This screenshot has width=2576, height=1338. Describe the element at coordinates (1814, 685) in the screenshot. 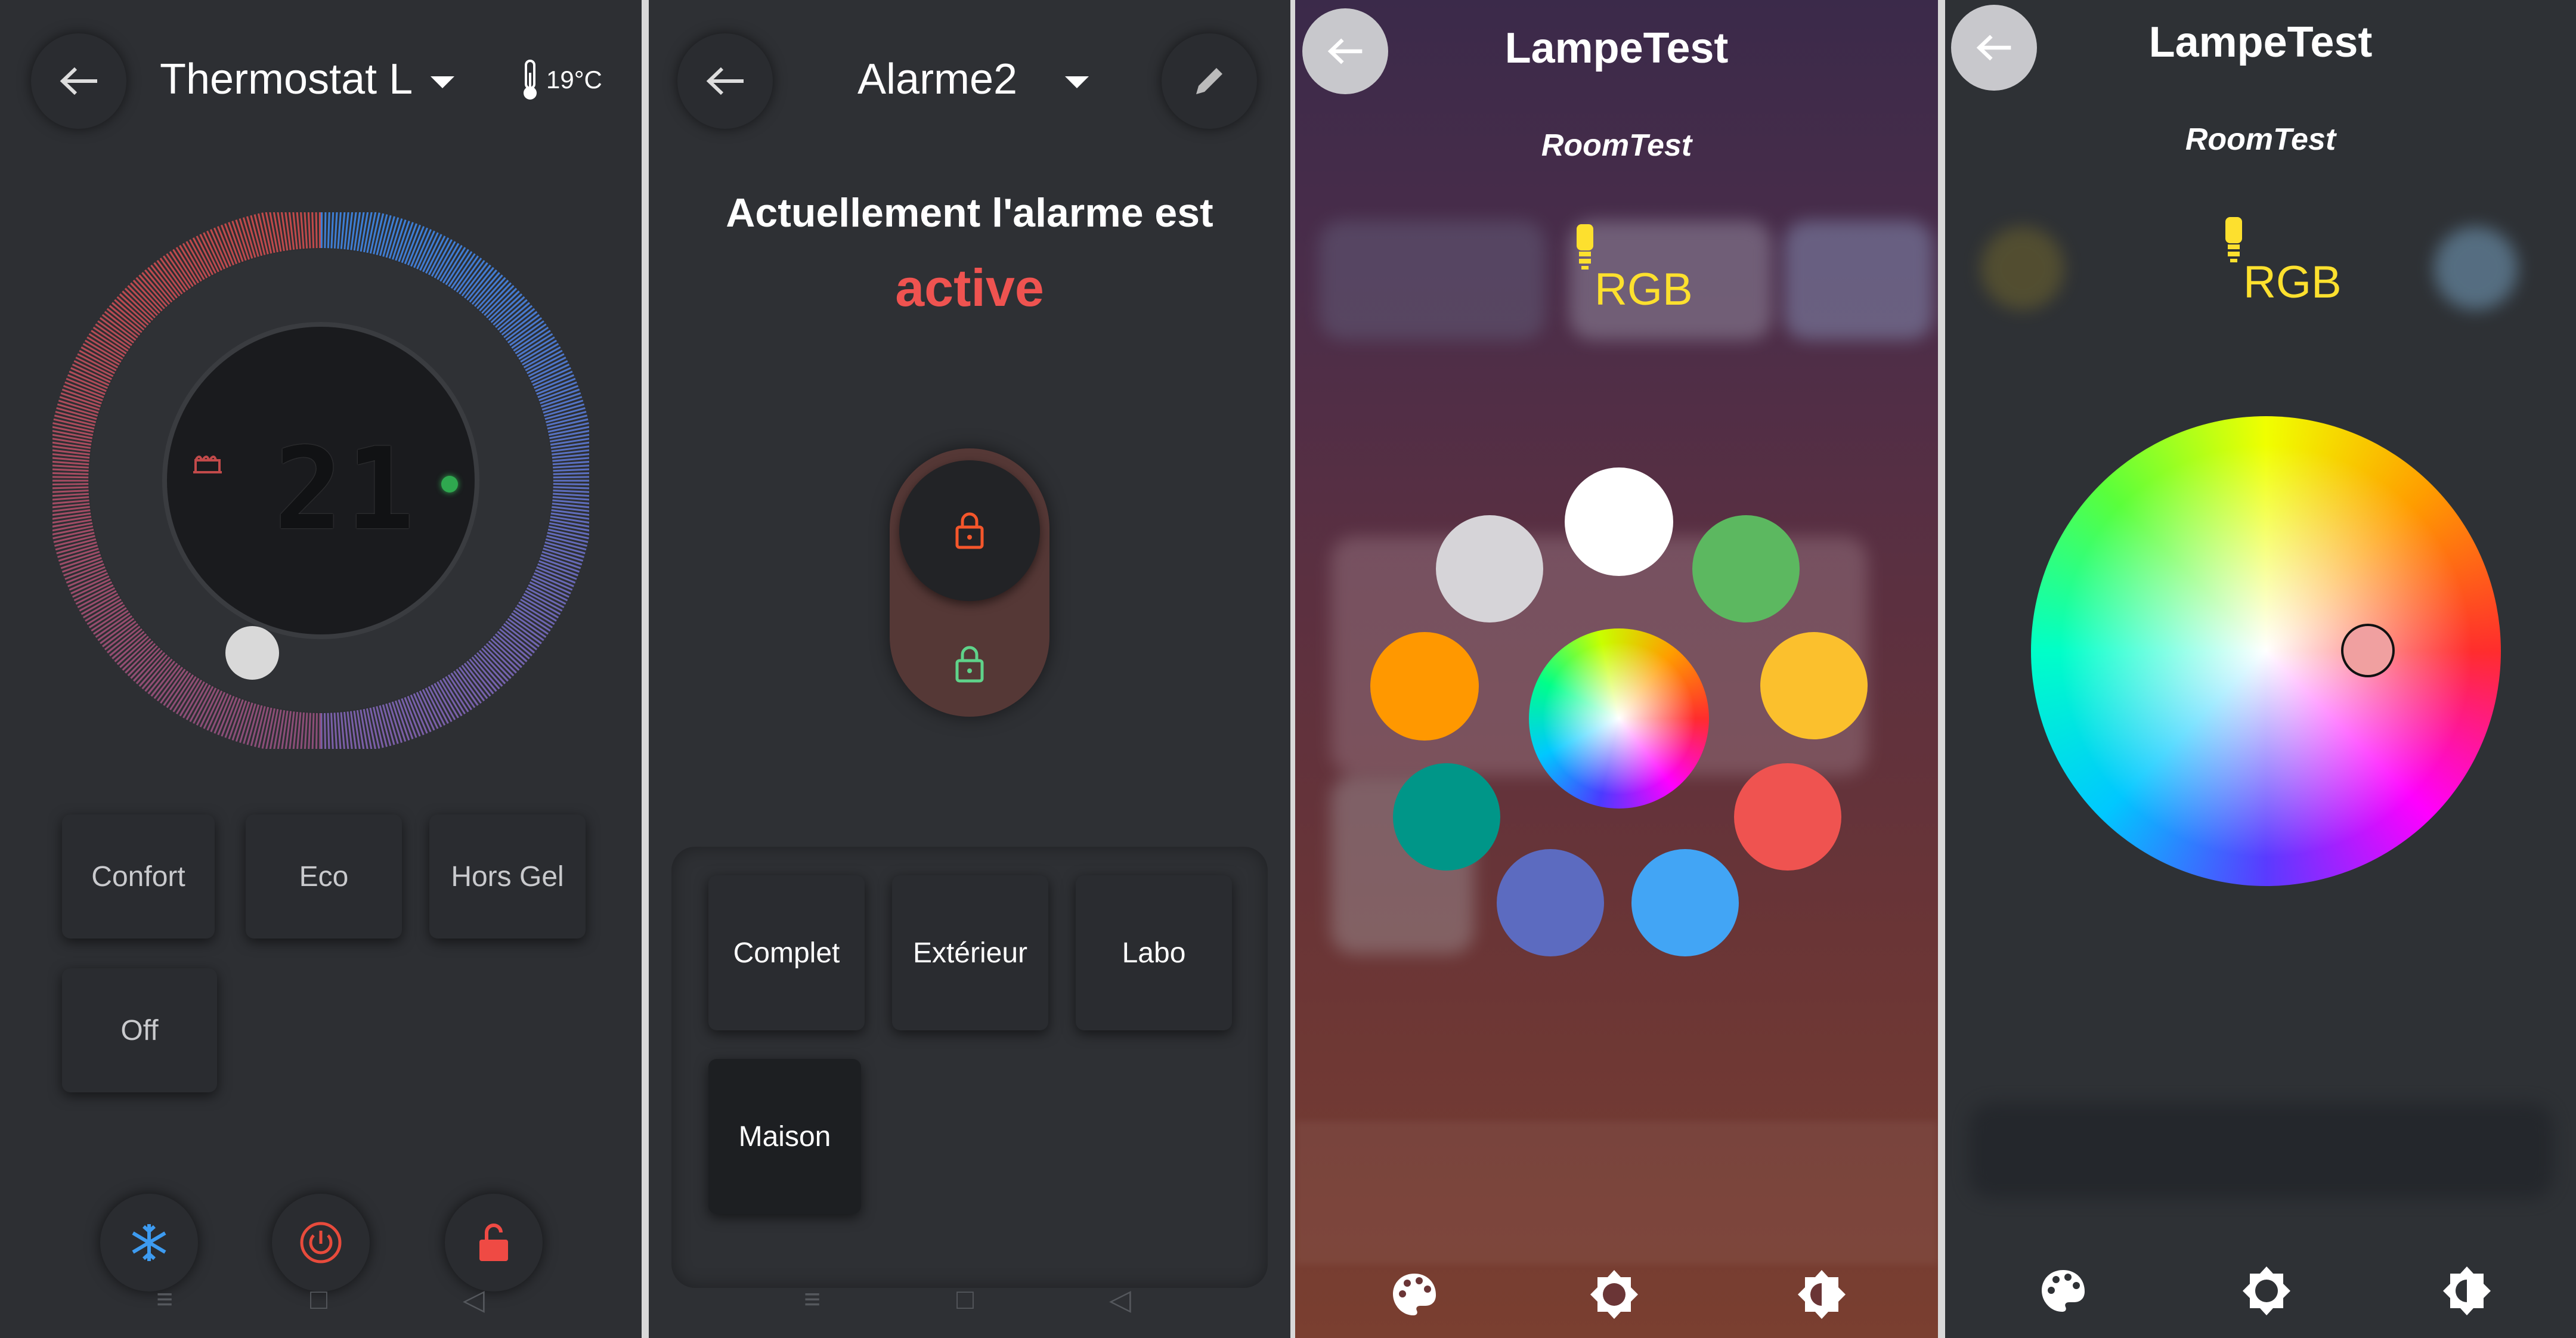

I see `swatch-yellow` at that location.